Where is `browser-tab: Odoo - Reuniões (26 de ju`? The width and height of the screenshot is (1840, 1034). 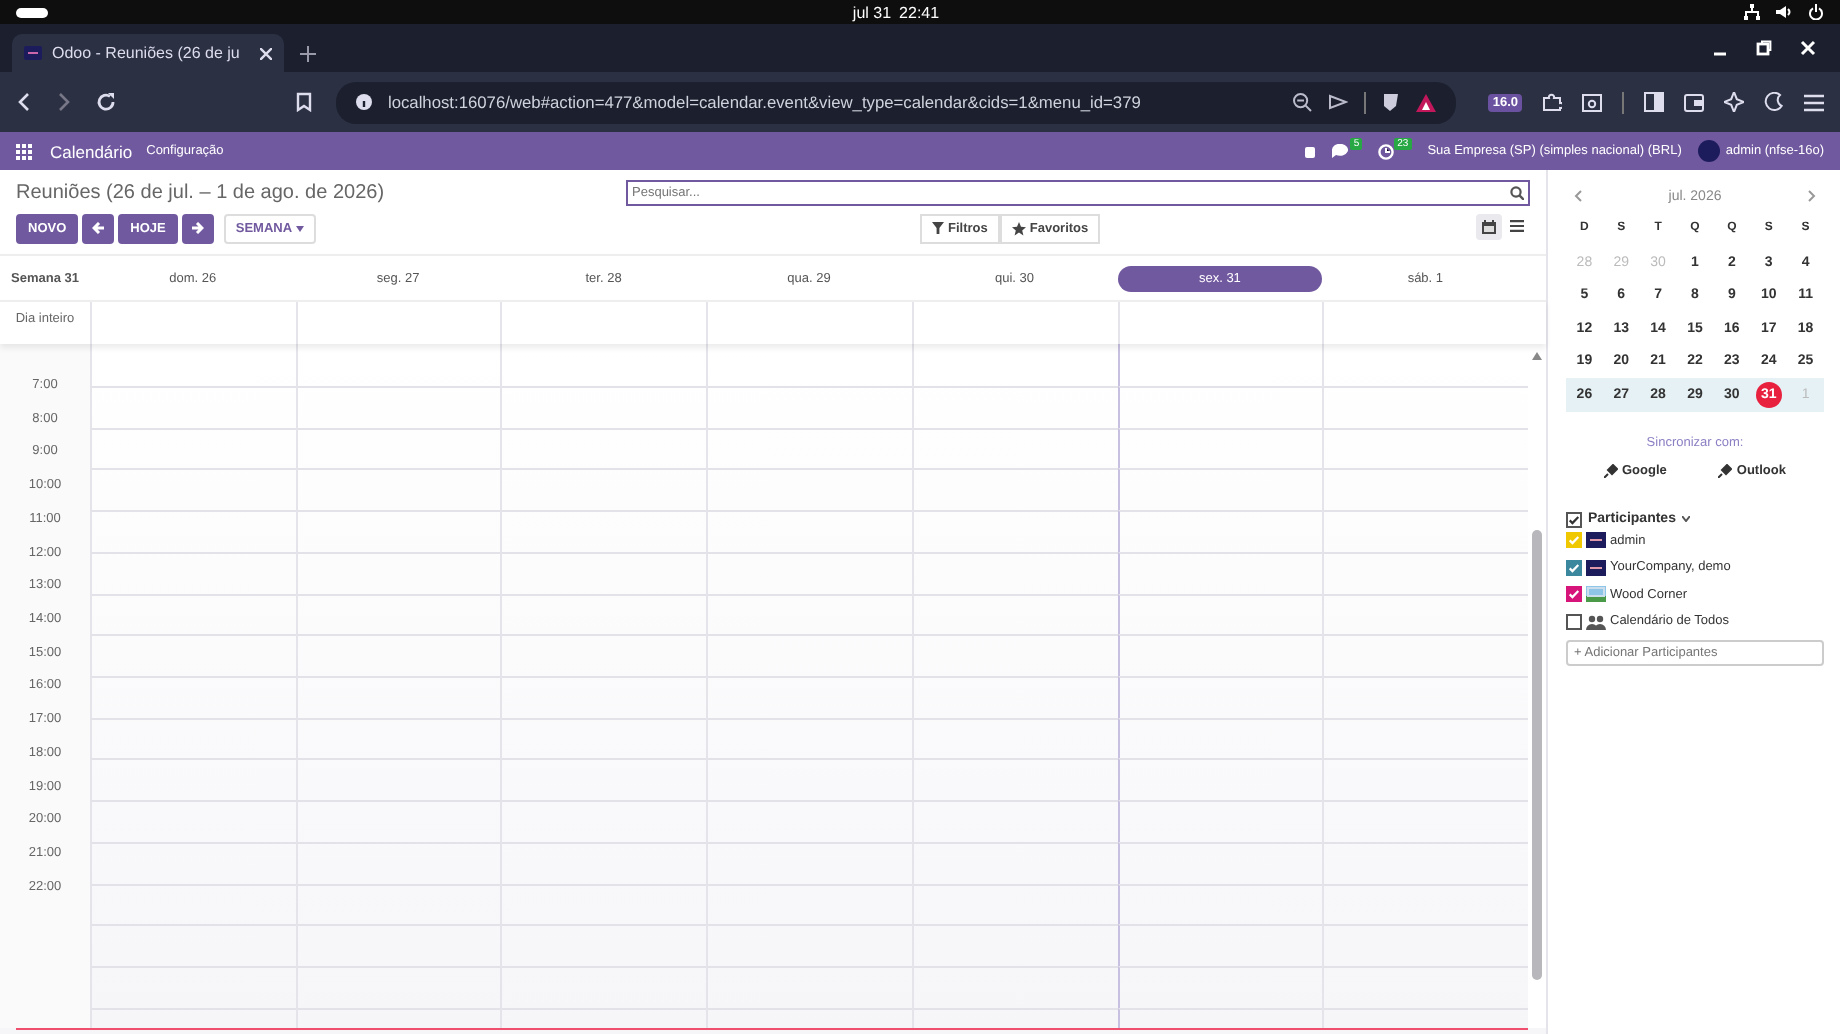 browser-tab: Odoo - Reuniões (26 de ju is located at coordinates (148, 53).